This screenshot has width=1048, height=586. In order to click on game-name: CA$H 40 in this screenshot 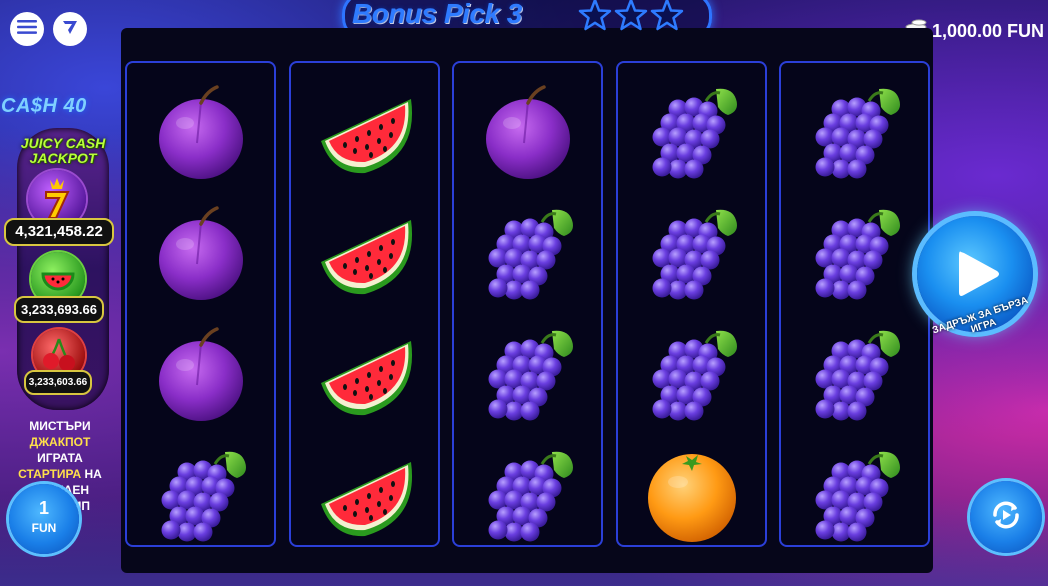, I will do `click(44, 106)`.